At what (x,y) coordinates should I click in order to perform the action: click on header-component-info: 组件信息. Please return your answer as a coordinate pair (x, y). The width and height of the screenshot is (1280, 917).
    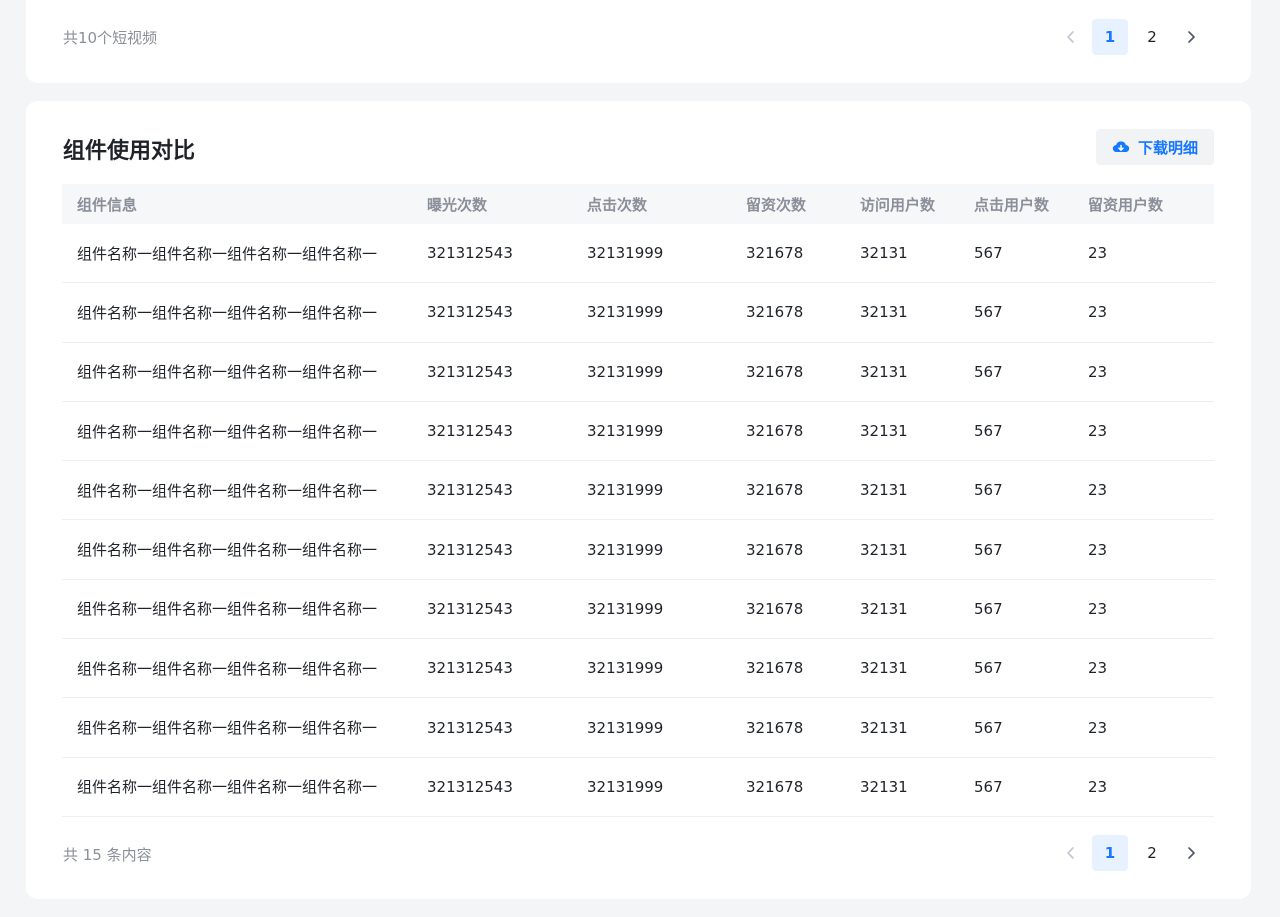
    Looking at the image, I should click on (107, 204).